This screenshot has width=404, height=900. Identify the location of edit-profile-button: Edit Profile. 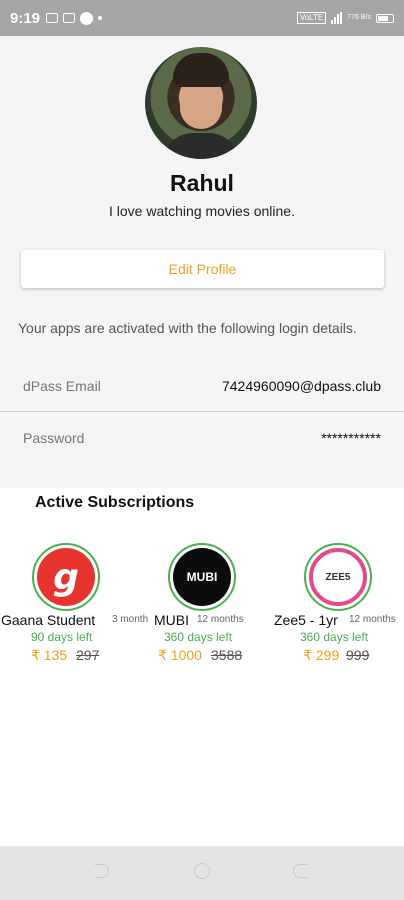
(202, 269).